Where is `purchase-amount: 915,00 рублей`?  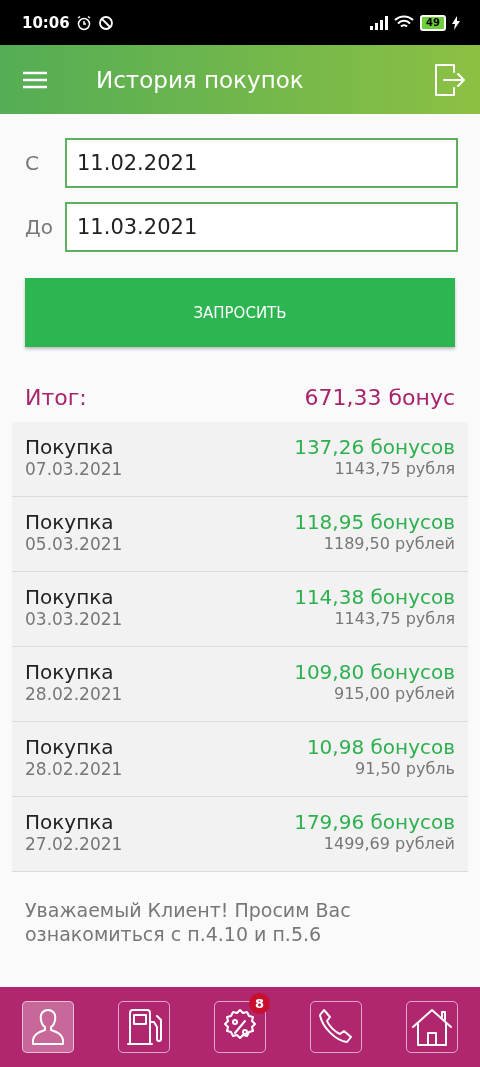
purchase-amount: 915,00 рублей is located at coordinates (394, 693).